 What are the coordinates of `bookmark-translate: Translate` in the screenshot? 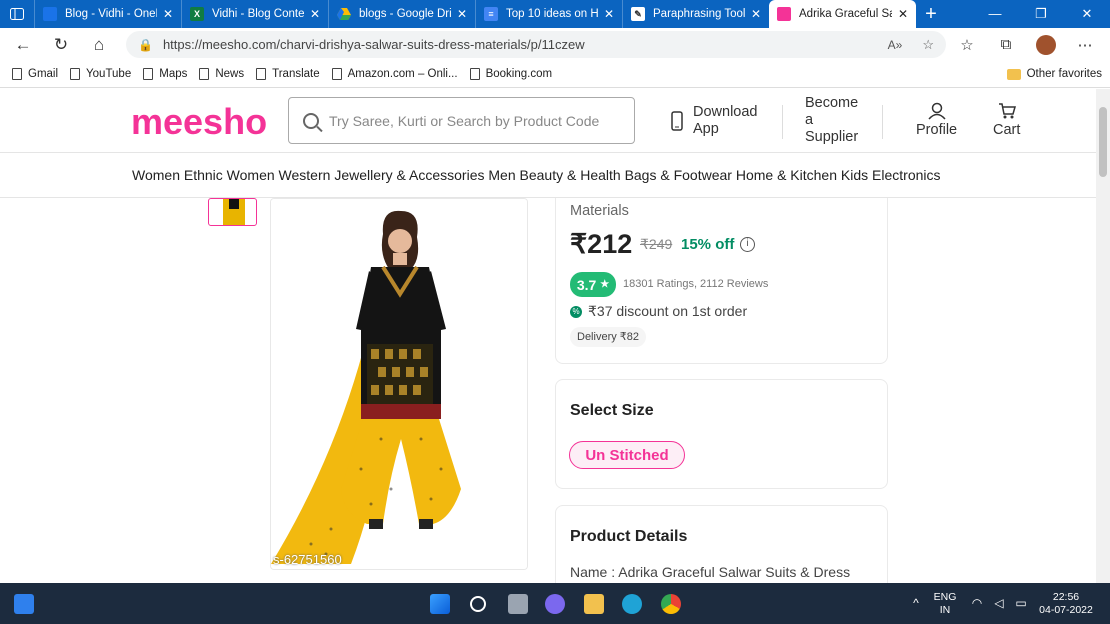 It's located at (288, 74).